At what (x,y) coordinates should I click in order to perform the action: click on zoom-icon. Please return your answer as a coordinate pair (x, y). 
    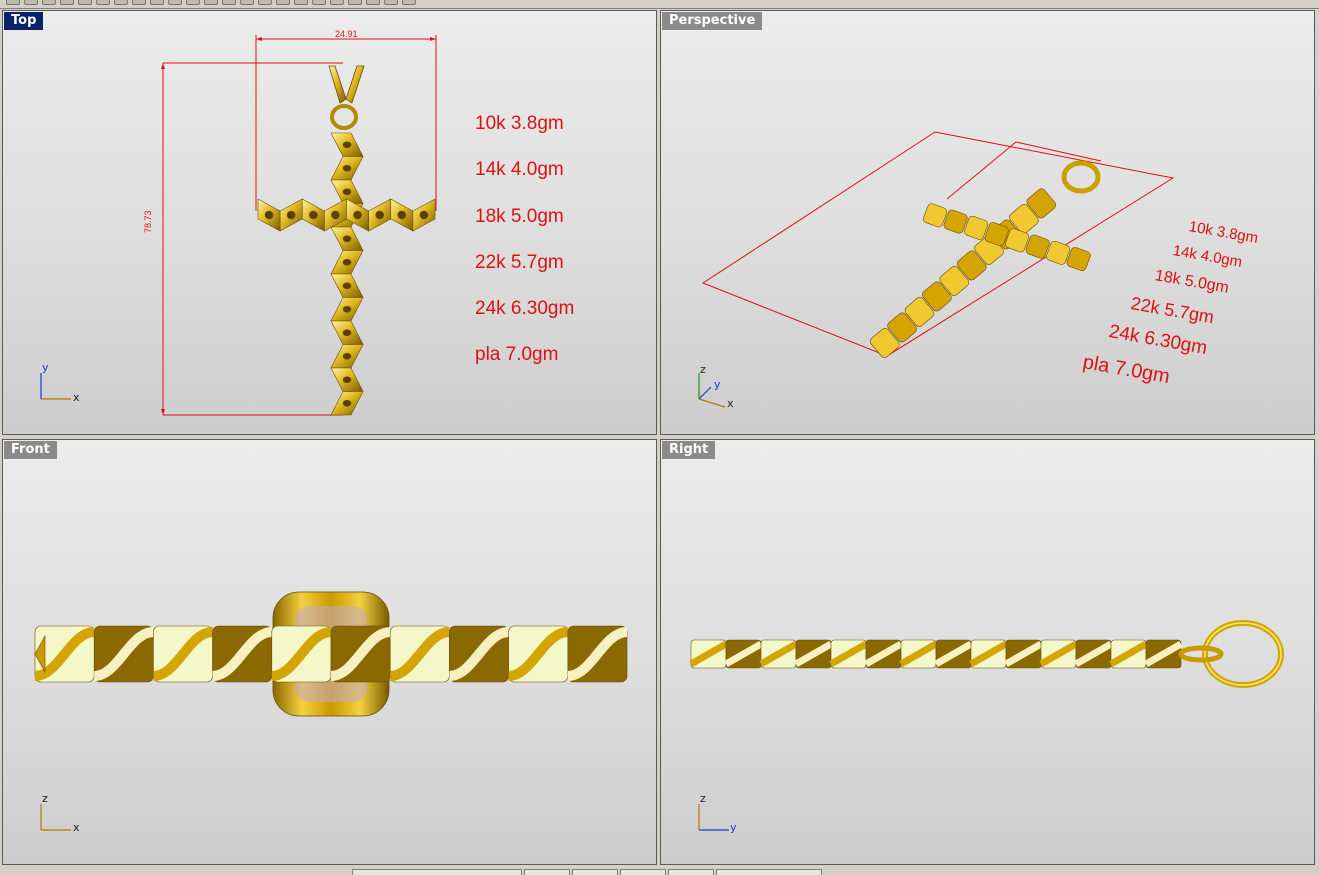
    Looking at the image, I should click on (193, 2).